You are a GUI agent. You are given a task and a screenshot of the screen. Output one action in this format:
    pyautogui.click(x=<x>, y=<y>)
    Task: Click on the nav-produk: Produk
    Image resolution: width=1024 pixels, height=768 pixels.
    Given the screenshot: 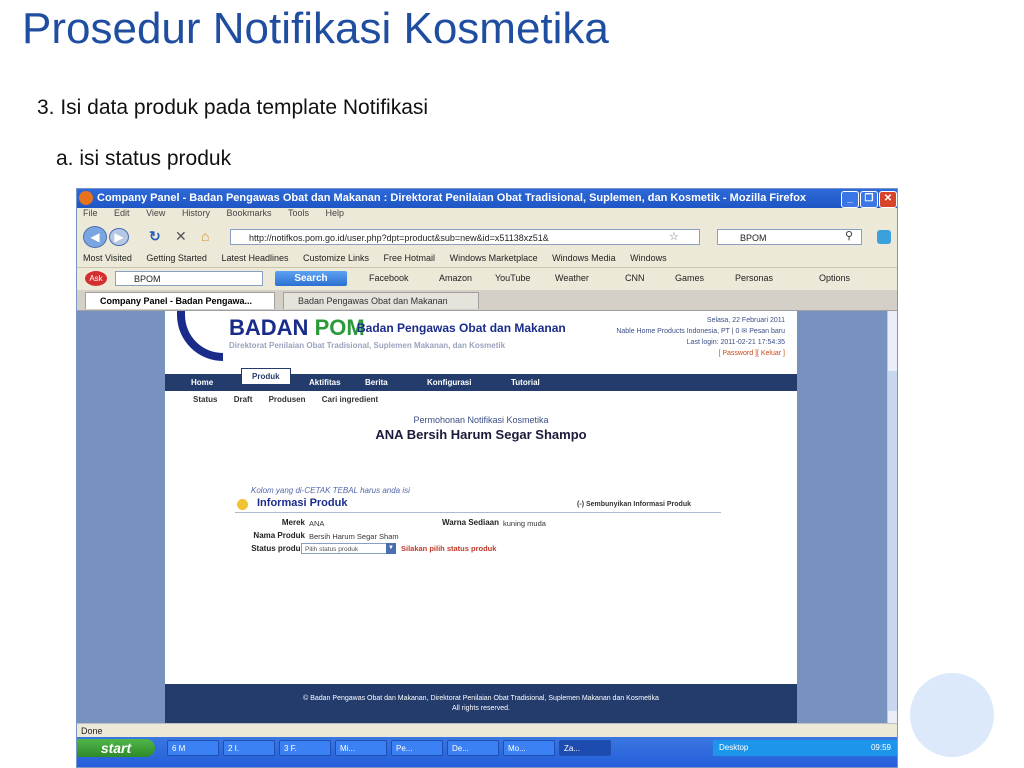 What is the action you would take?
    pyautogui.click(x=266, y=376)
    